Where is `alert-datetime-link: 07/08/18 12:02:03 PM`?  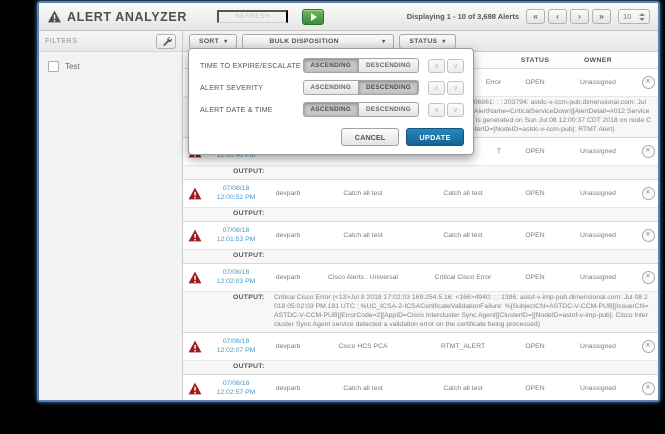
alert-datetime-link: 07/08/18 12:02:03 PM is located at coordinates (236, 277).